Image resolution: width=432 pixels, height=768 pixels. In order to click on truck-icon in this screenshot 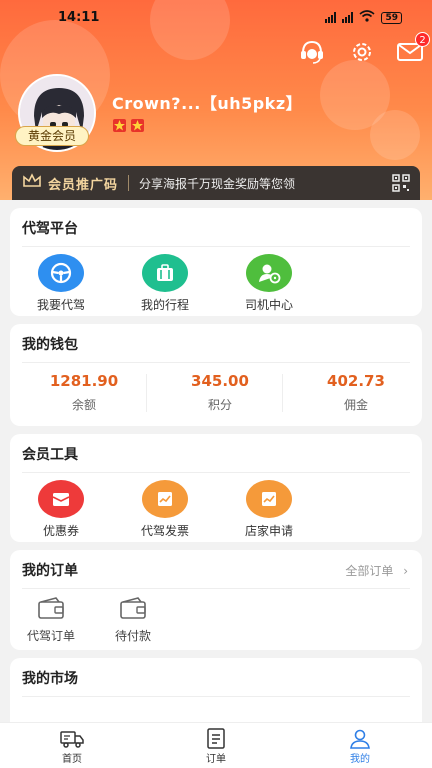, I will do `click(72, 739)`.